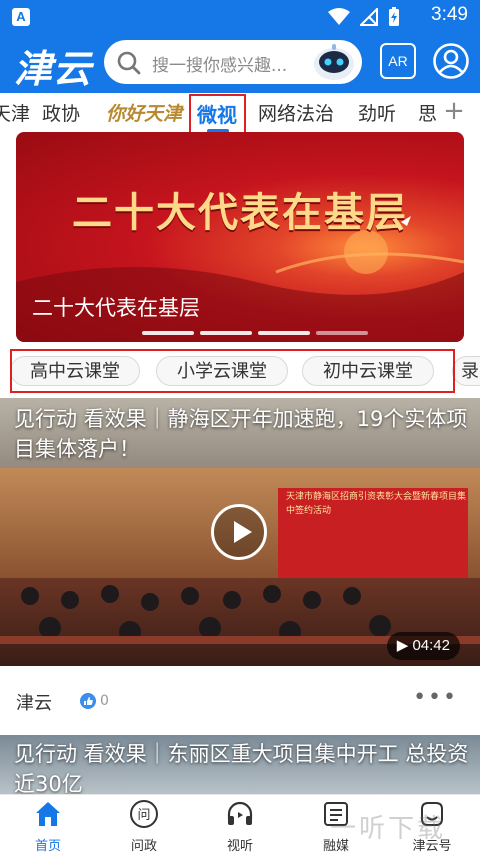 The image size is (480, 855). What do you see at coordinates (369, 17) in the screenshot?
I see `signal-off-icon` at bounding box center [369, 17].